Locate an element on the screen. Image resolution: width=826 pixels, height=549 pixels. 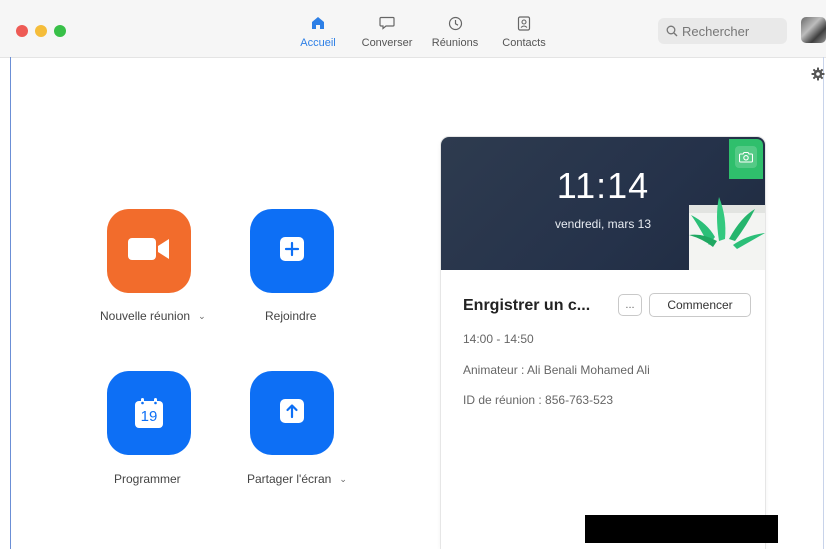
share-up-arrow-icon is located at coordinates (292, 413).